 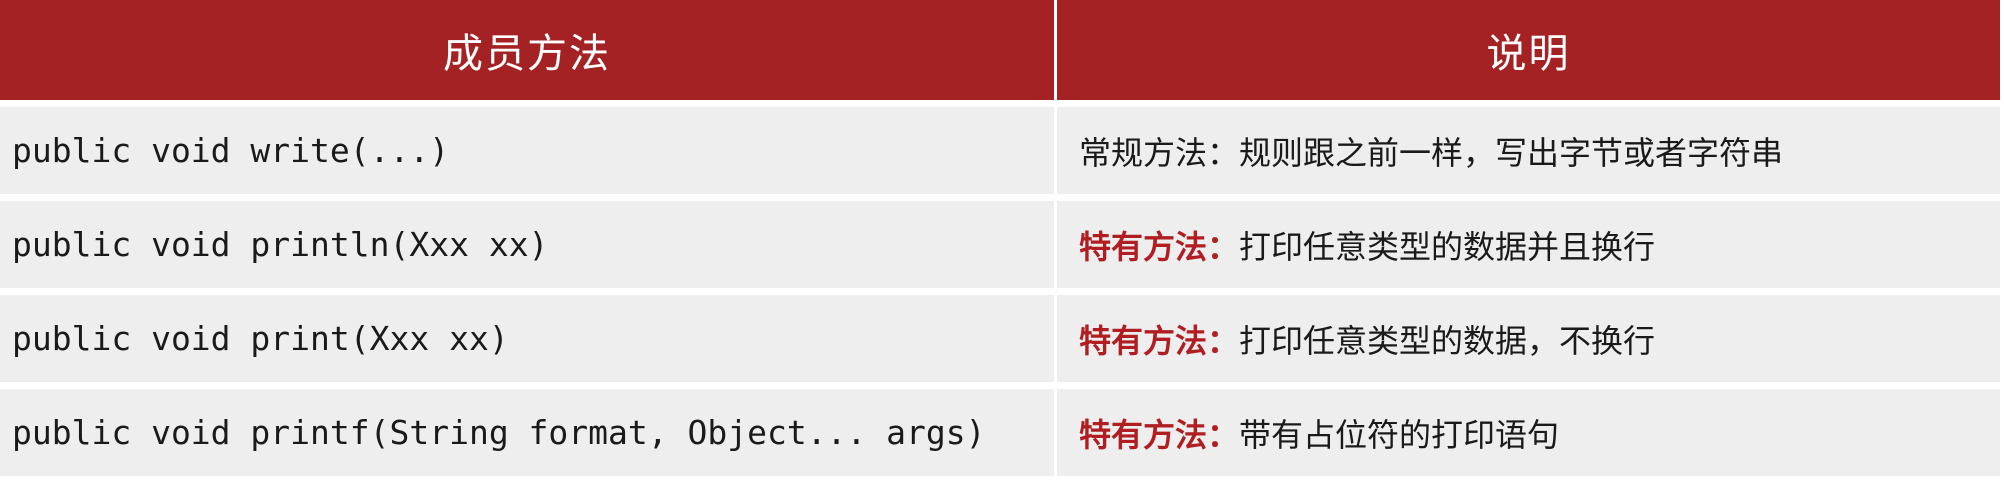 I want to click on method-description-text: 打印任意类型的数据，不换行, so click(x=1447, y=340).